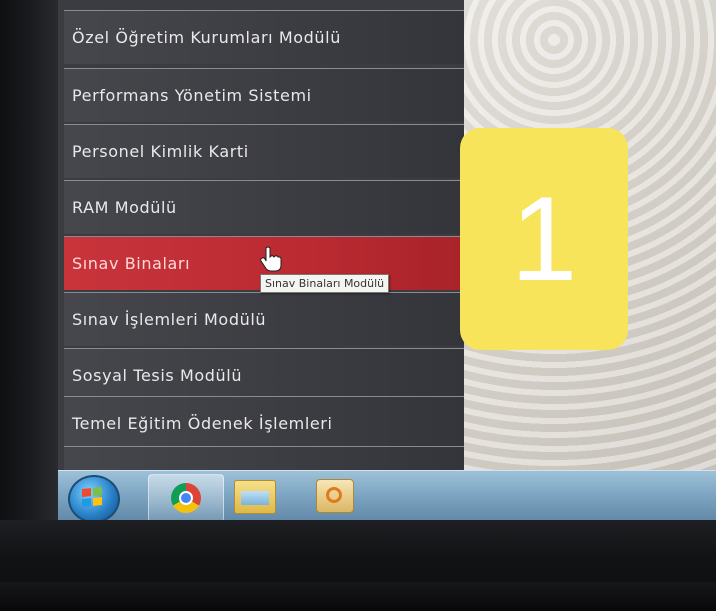 The image size is (716, 611). I want to click on menu-item-ozel-ogretim: Özel Öğretim Kurumları Modülü, so click(264, 37).